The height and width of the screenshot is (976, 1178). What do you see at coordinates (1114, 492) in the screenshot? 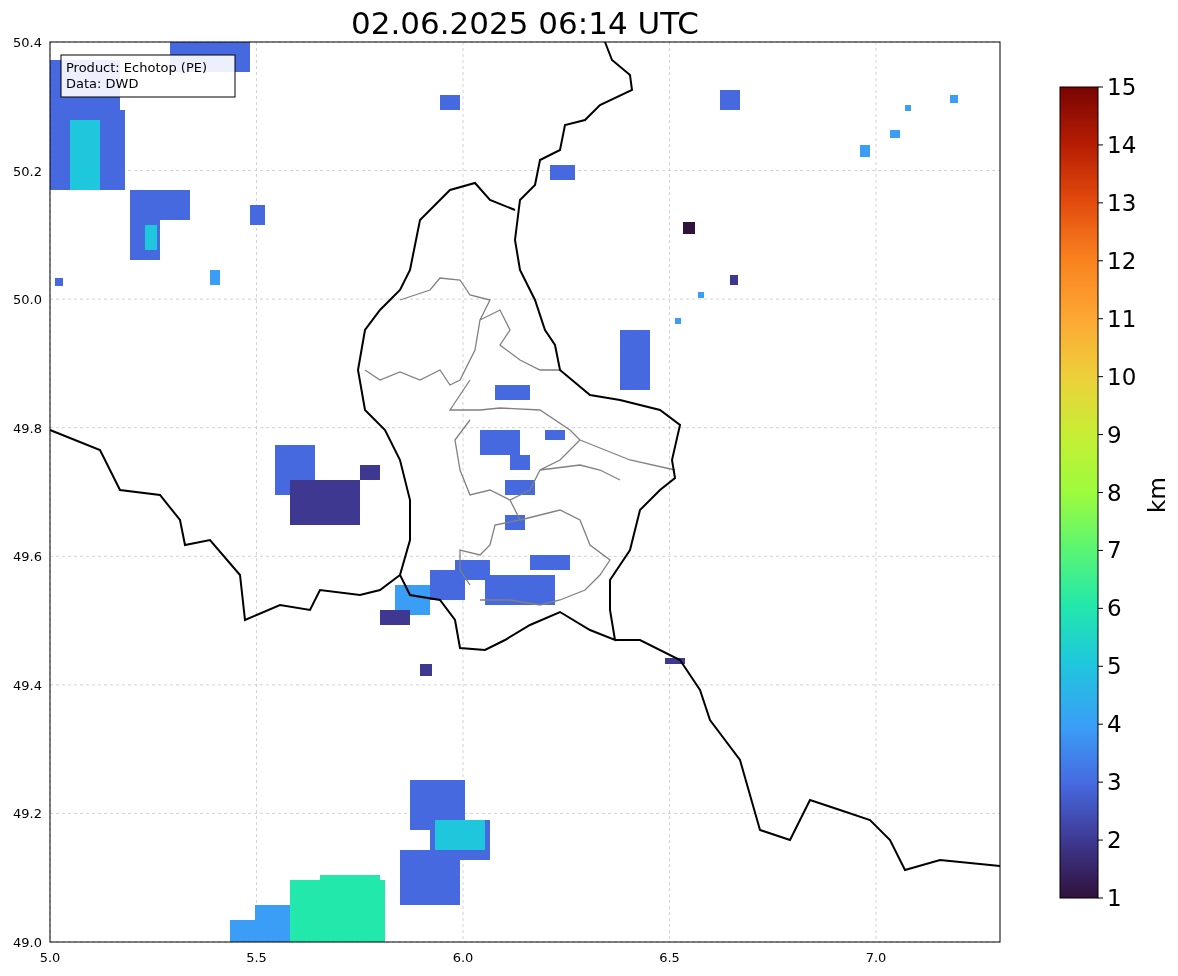
I see `colorbar-tick-label: 8` at bounding box center [1114, 492].